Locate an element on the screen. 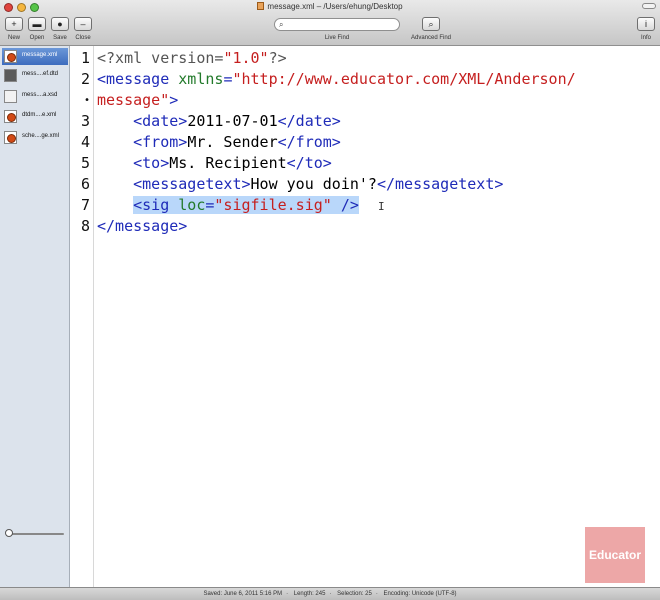 Image resolution: width=660 pixels, height=600 pixels. line-number: 1 is located at coordinates (85, 58).